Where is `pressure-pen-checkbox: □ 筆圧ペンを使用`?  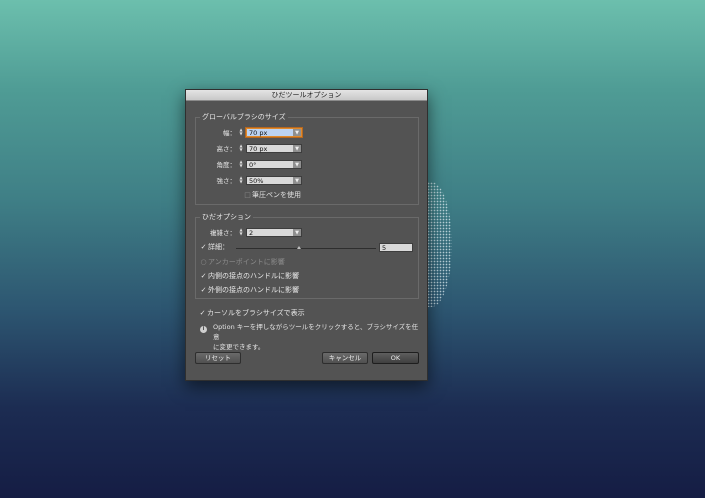
pressure-pen-checkbox: □ 筆圧ペンを使用 is located at coordinates (272, 195).